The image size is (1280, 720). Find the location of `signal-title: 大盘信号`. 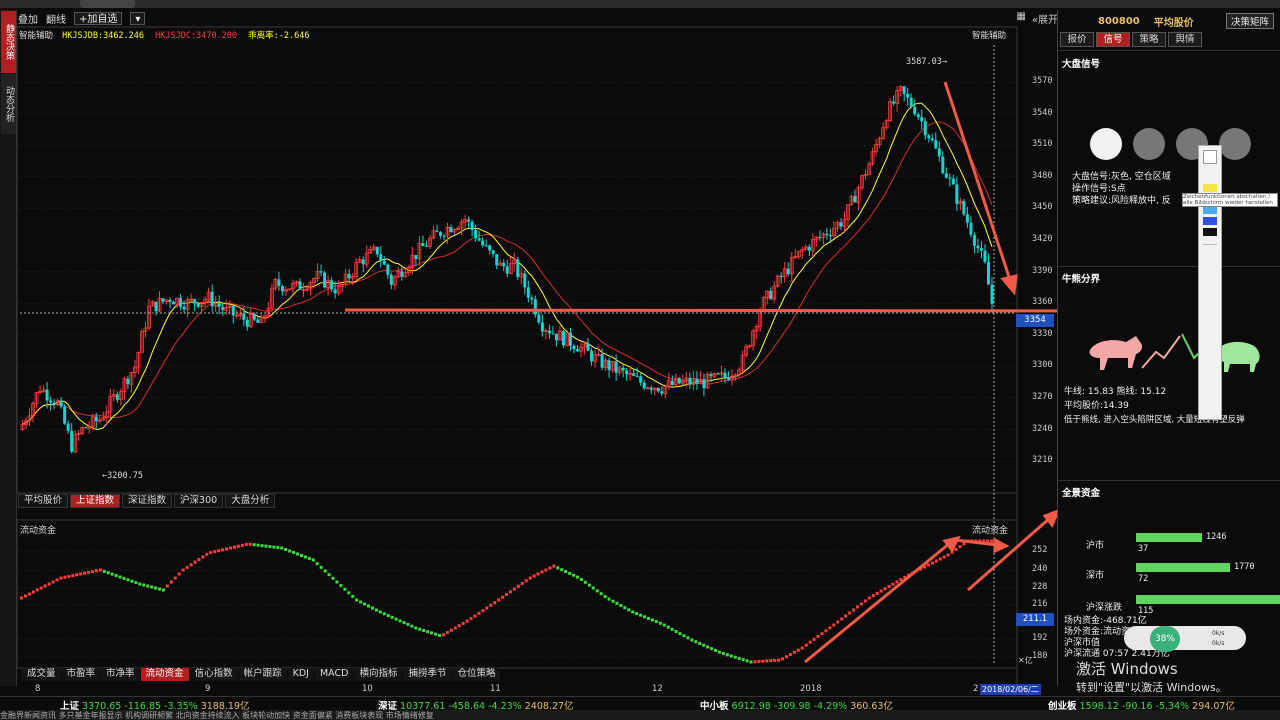

signal-title: 大盘信号 is located at coordinates (1081, 64).